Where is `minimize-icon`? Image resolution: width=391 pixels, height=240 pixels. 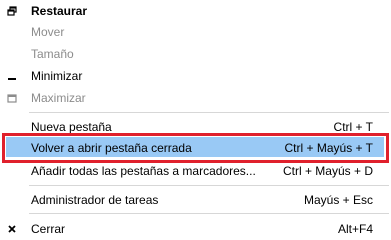
minimize-icon is located at coordinates (12, 76).